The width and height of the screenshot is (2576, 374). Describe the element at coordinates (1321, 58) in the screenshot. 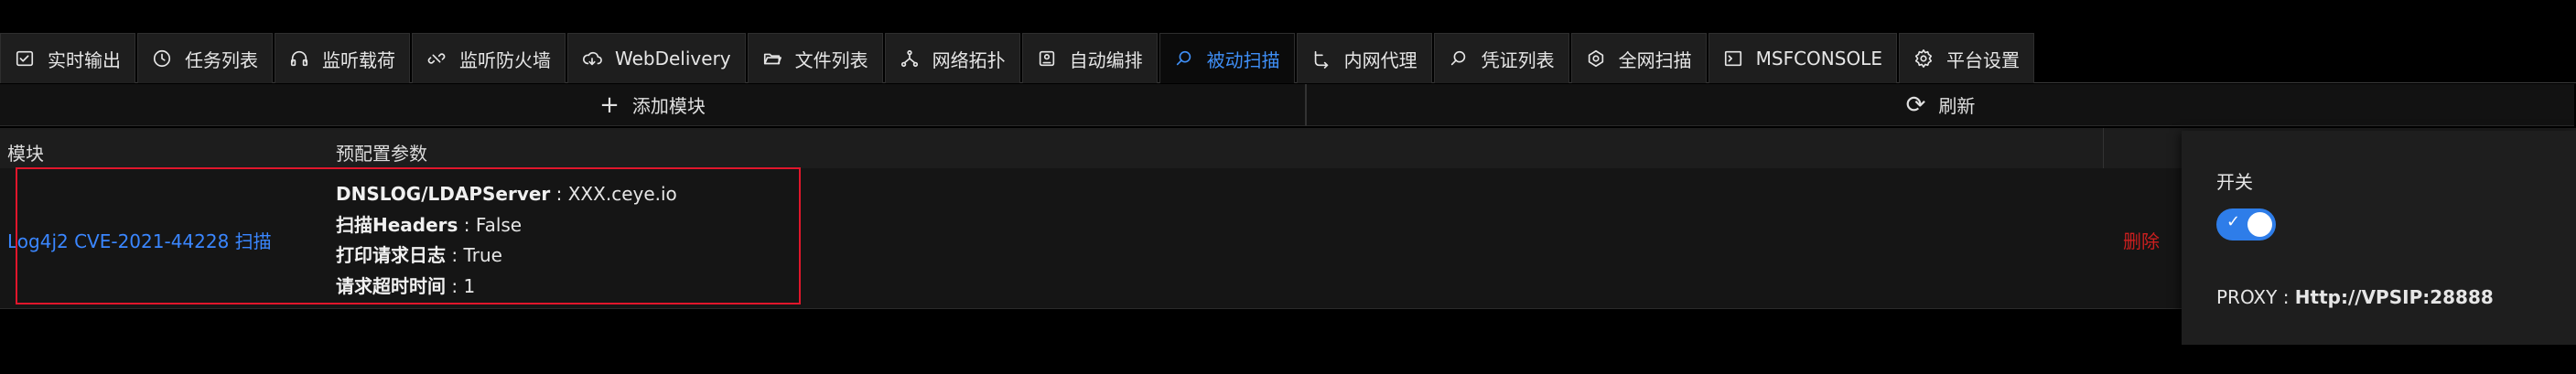

I see `route-icon` at that location.